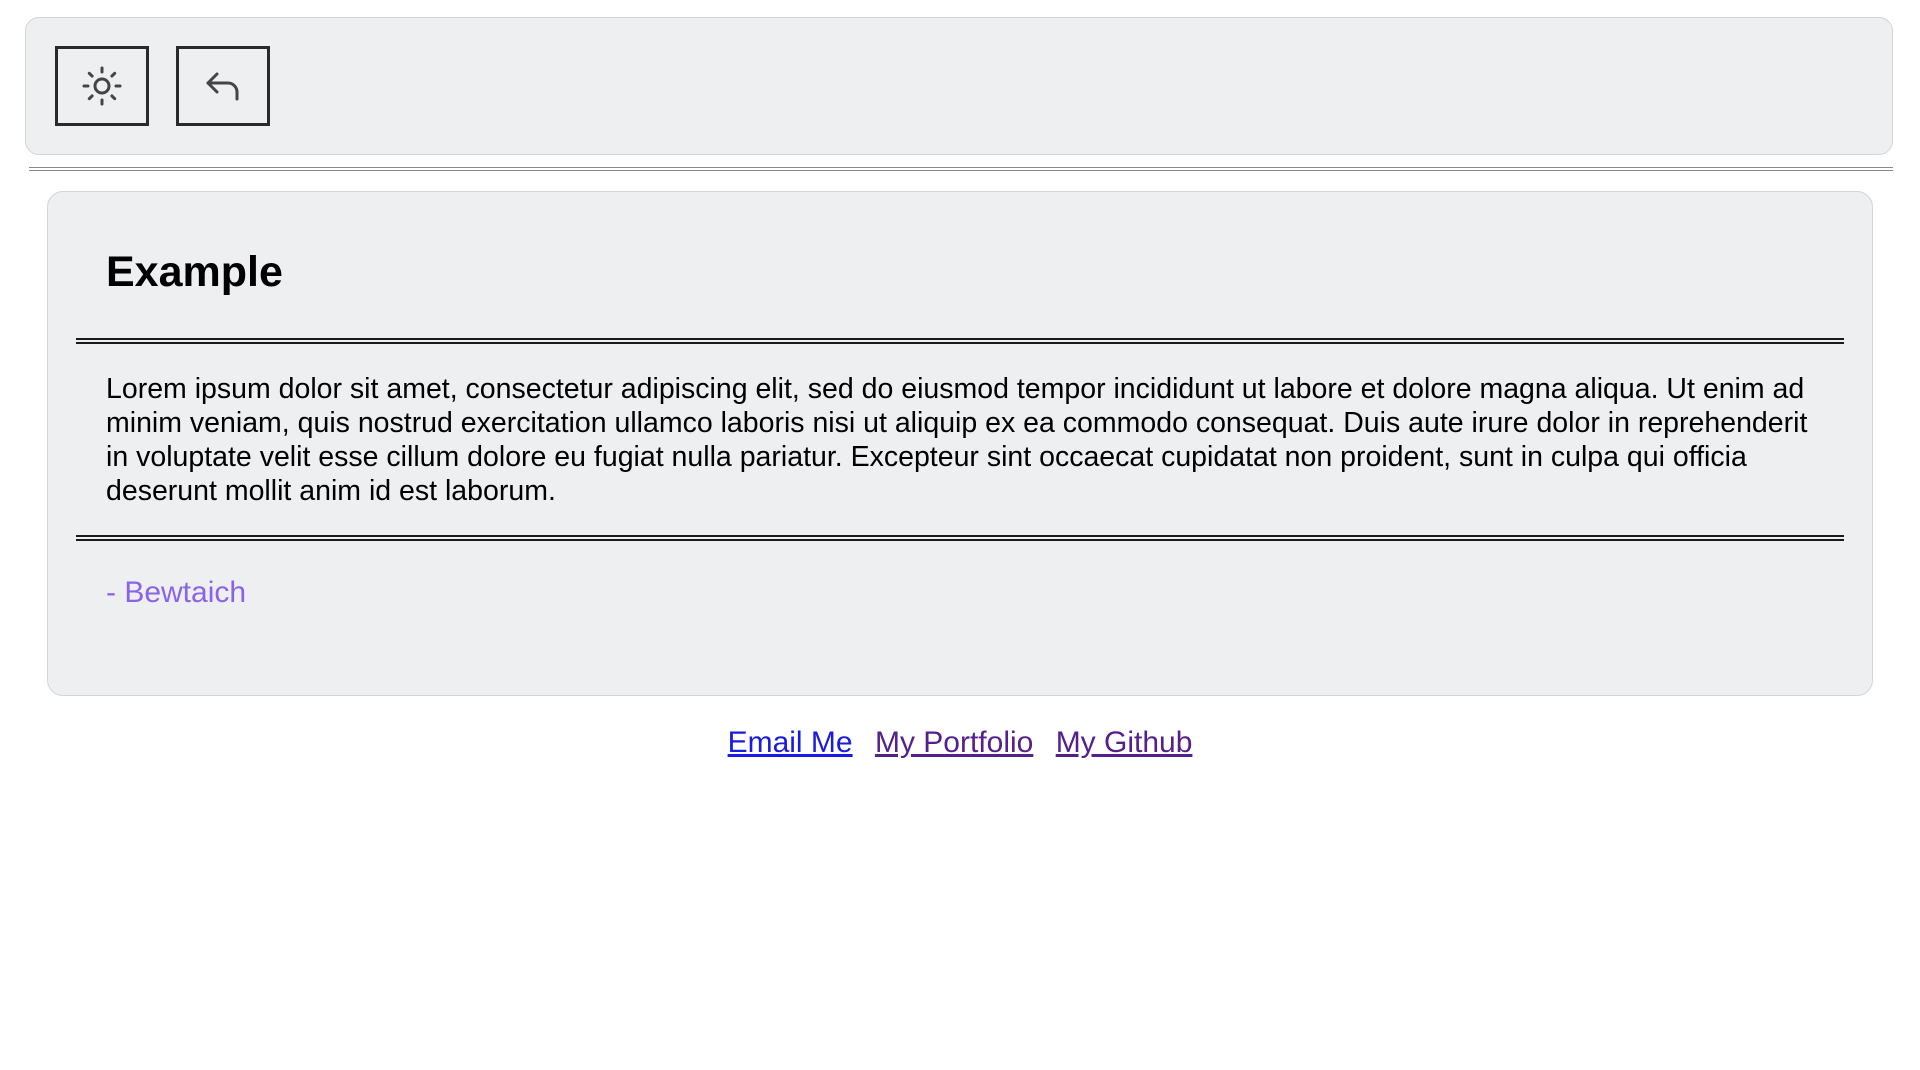 Image resolution: width=1920 pixels, height=1070 pixels. Describe the element at coordinates (790, 742) in the screenshot. I see `email-me-link: Email Me` at that location.